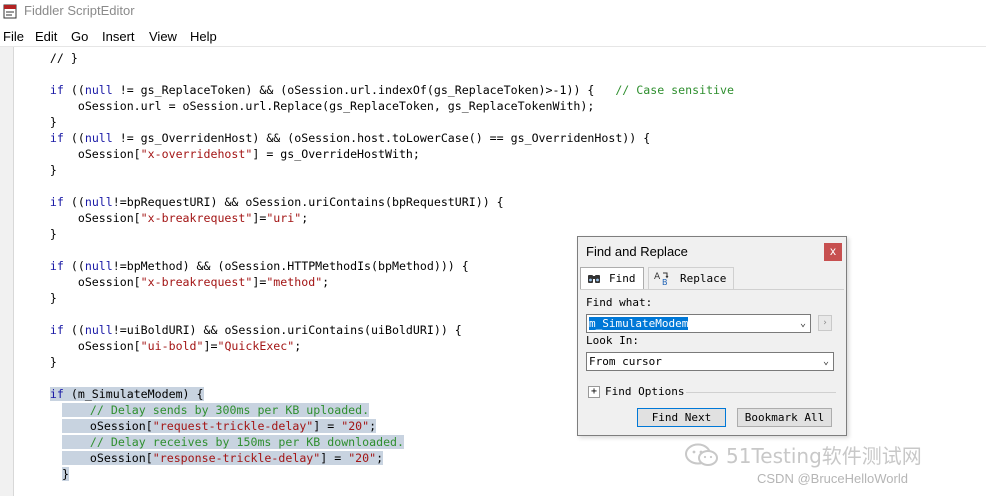 This screenshot has height=496, width=986. Describe the element at coordinates (612, 340) in the screenshot. I see `look-in-label: Look In:` at that location.